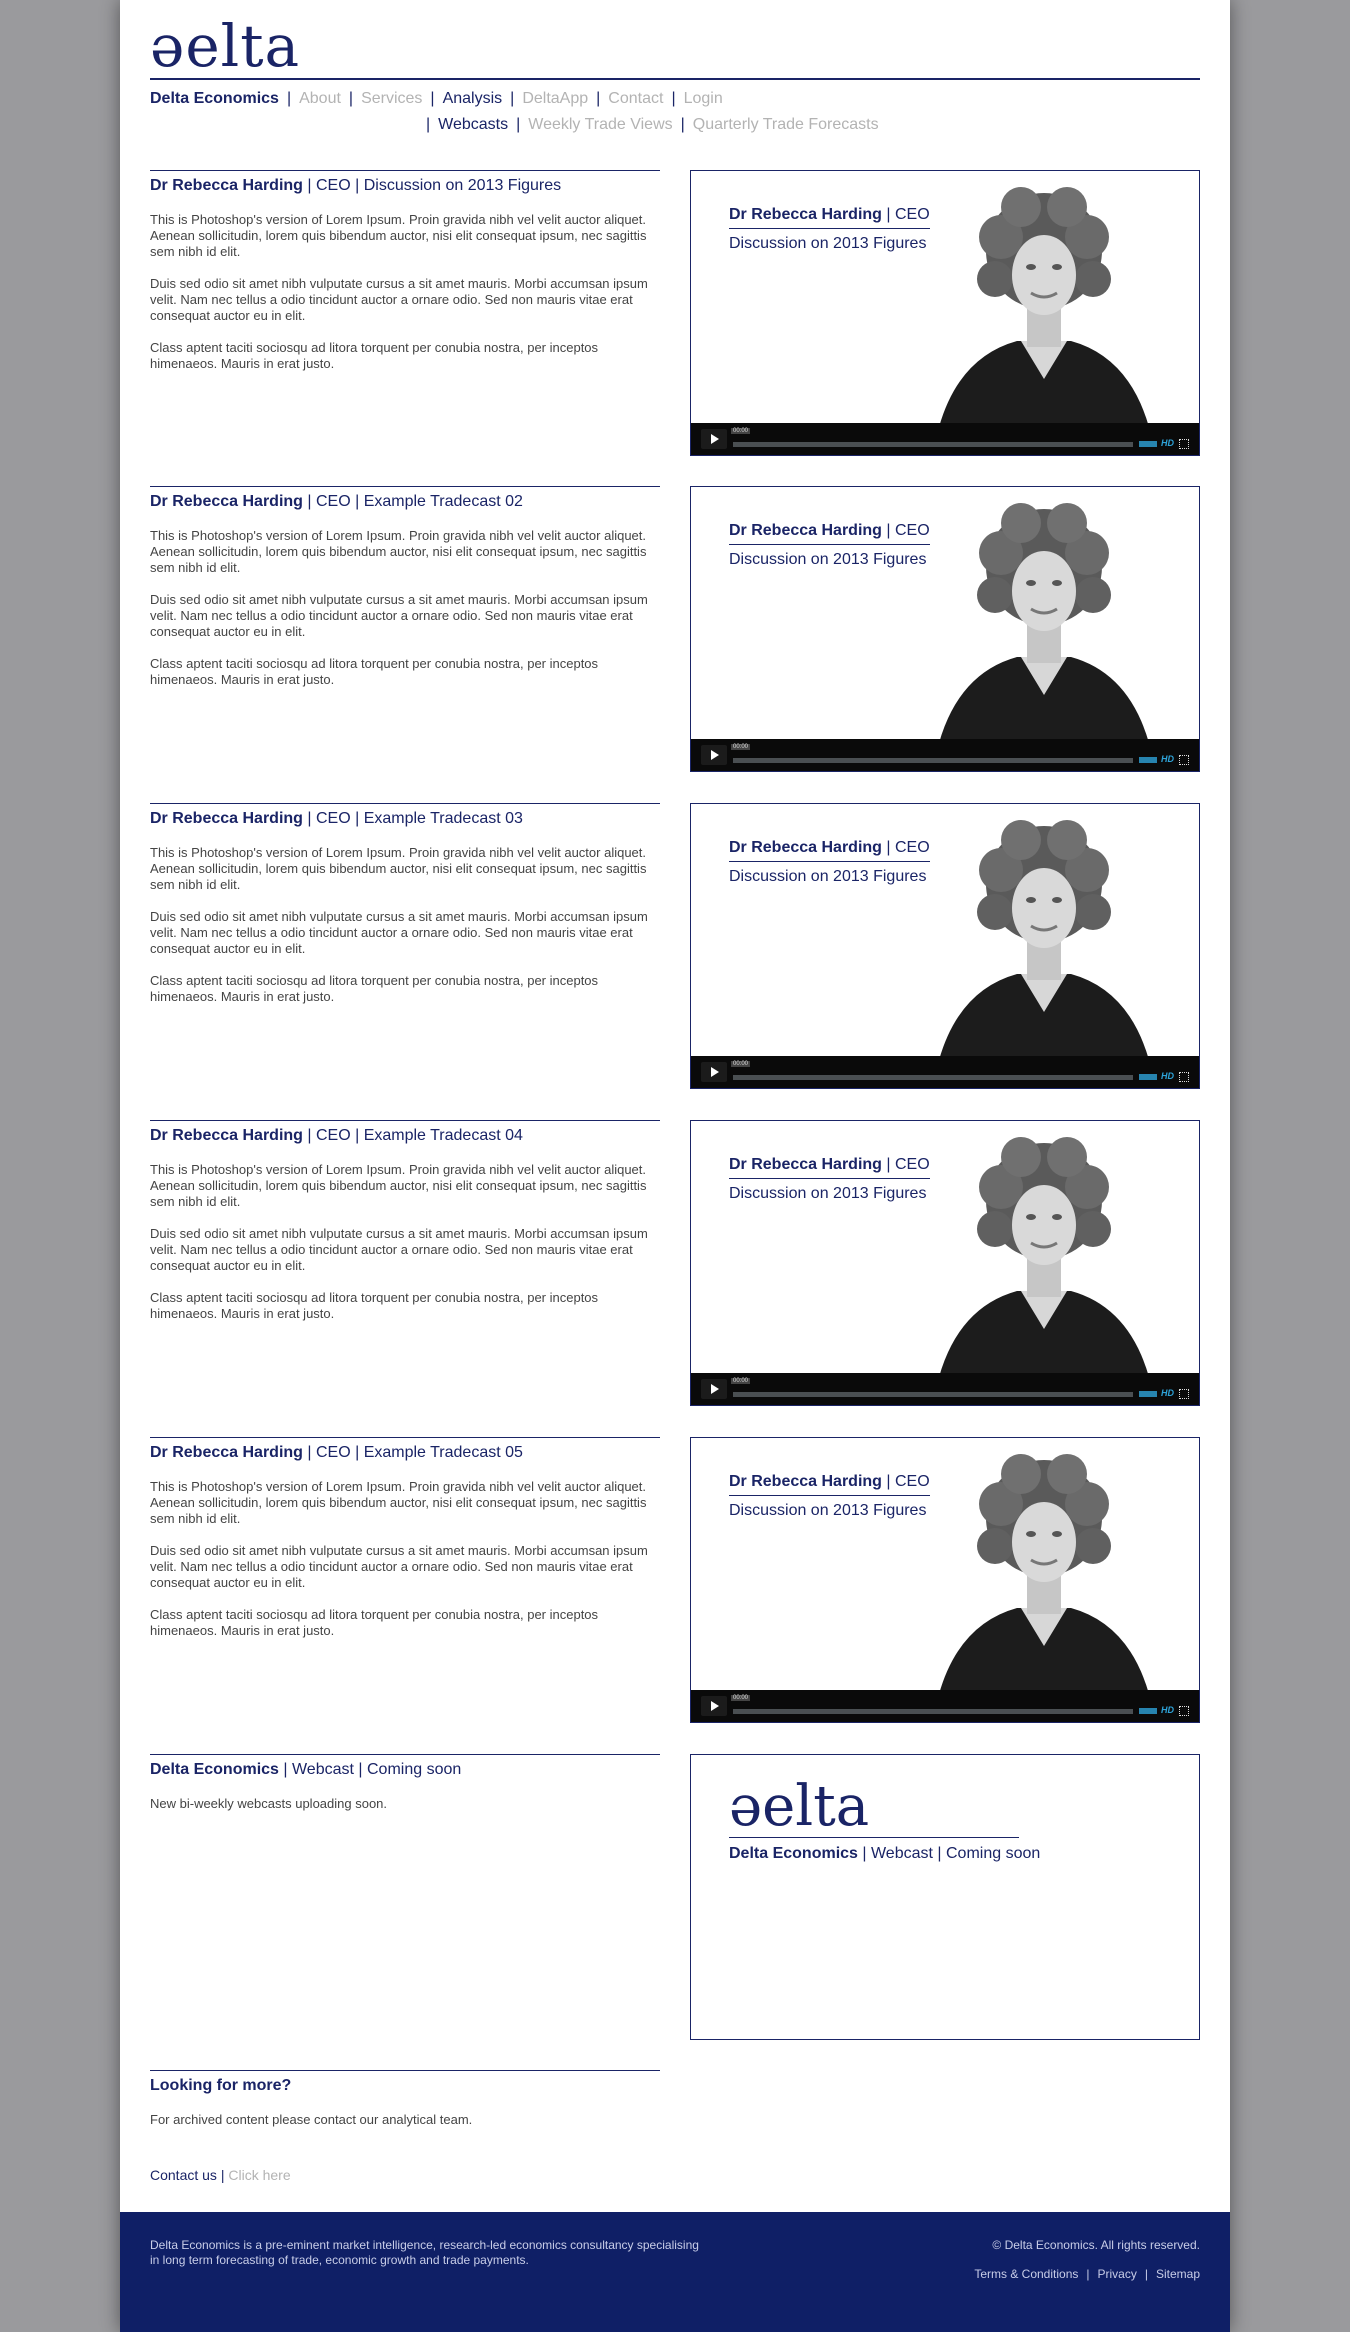 This screenshot has height=2332, width=1350. I want to click on nav-item-services: Services, so click(391, 98).